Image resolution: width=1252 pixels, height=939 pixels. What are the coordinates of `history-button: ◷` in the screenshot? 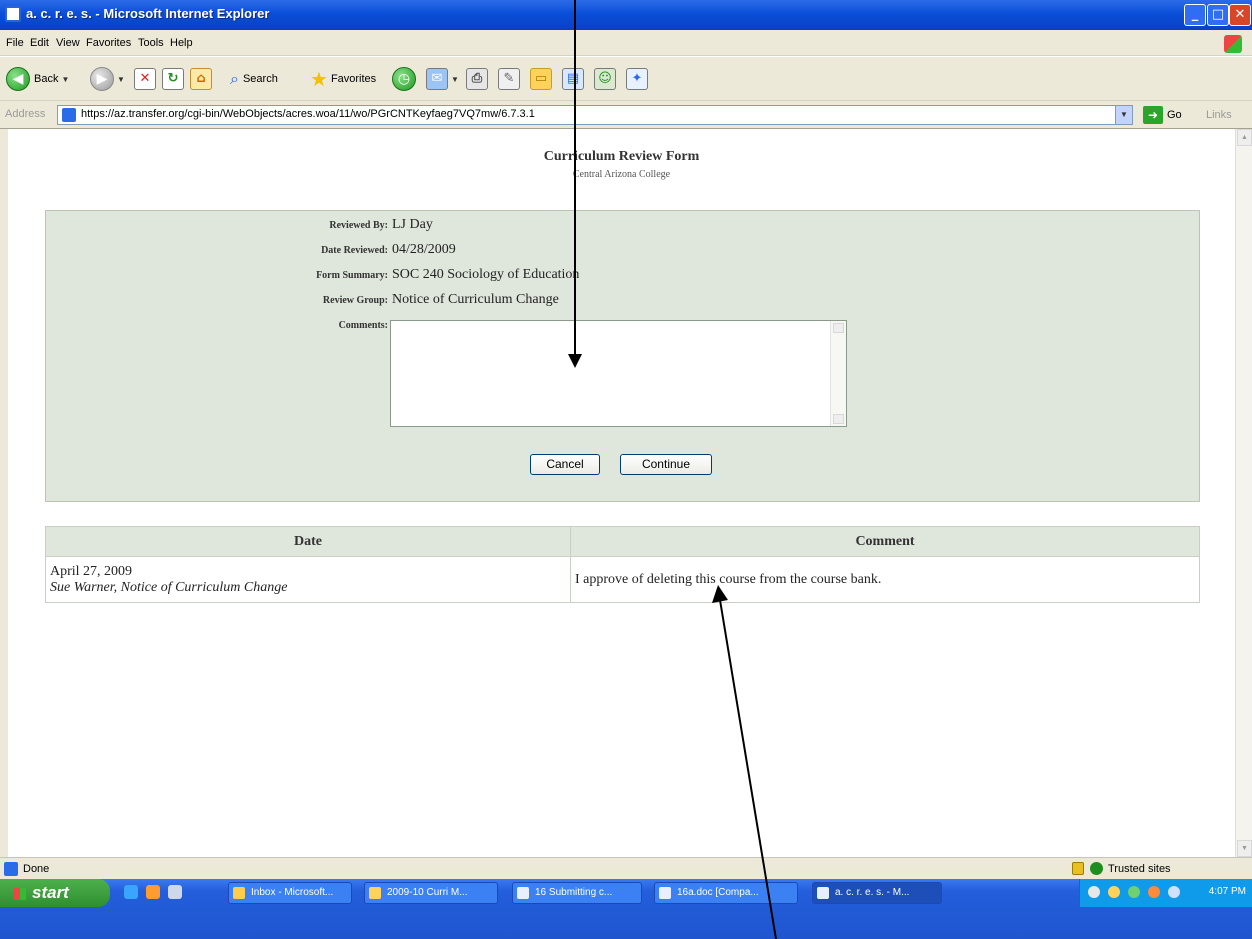 It's located at (404, 79).